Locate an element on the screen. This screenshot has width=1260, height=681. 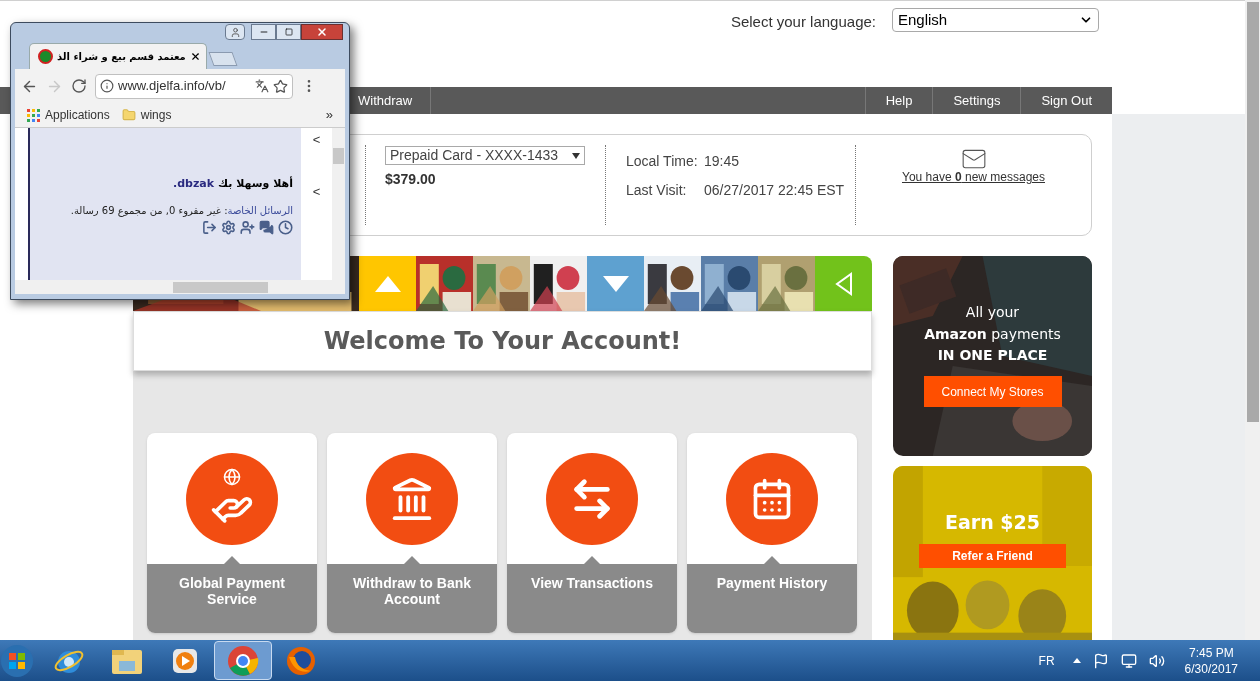
star-icon is located at coordinates (280, 86).